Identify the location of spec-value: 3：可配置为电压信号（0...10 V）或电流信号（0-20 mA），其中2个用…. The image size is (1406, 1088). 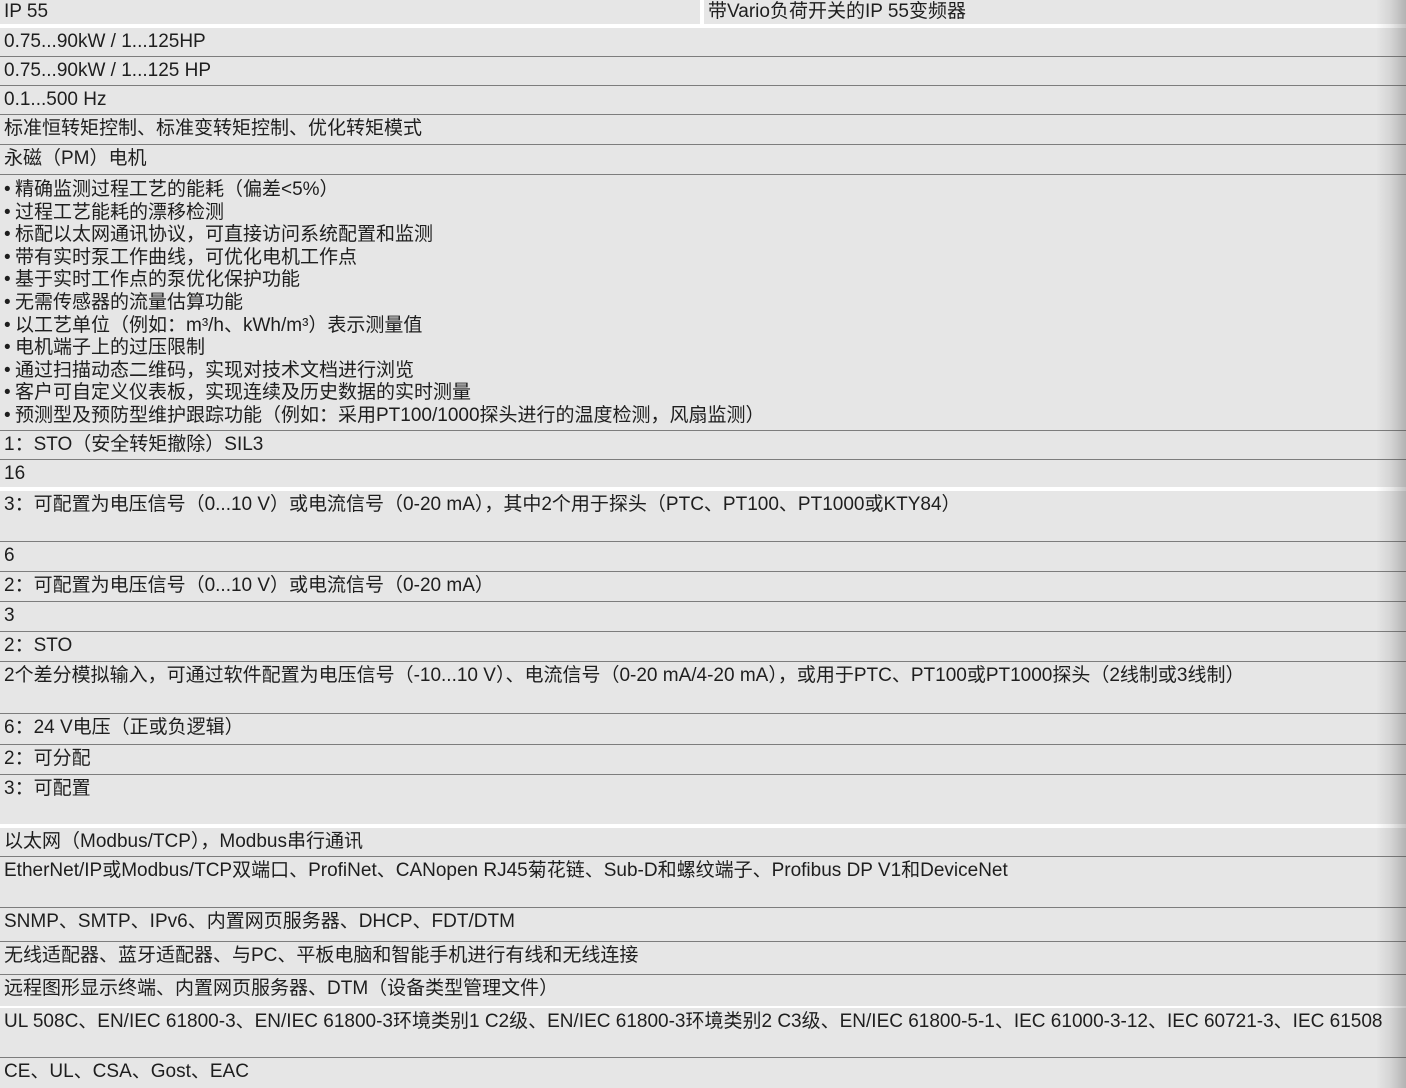
(482, 504).